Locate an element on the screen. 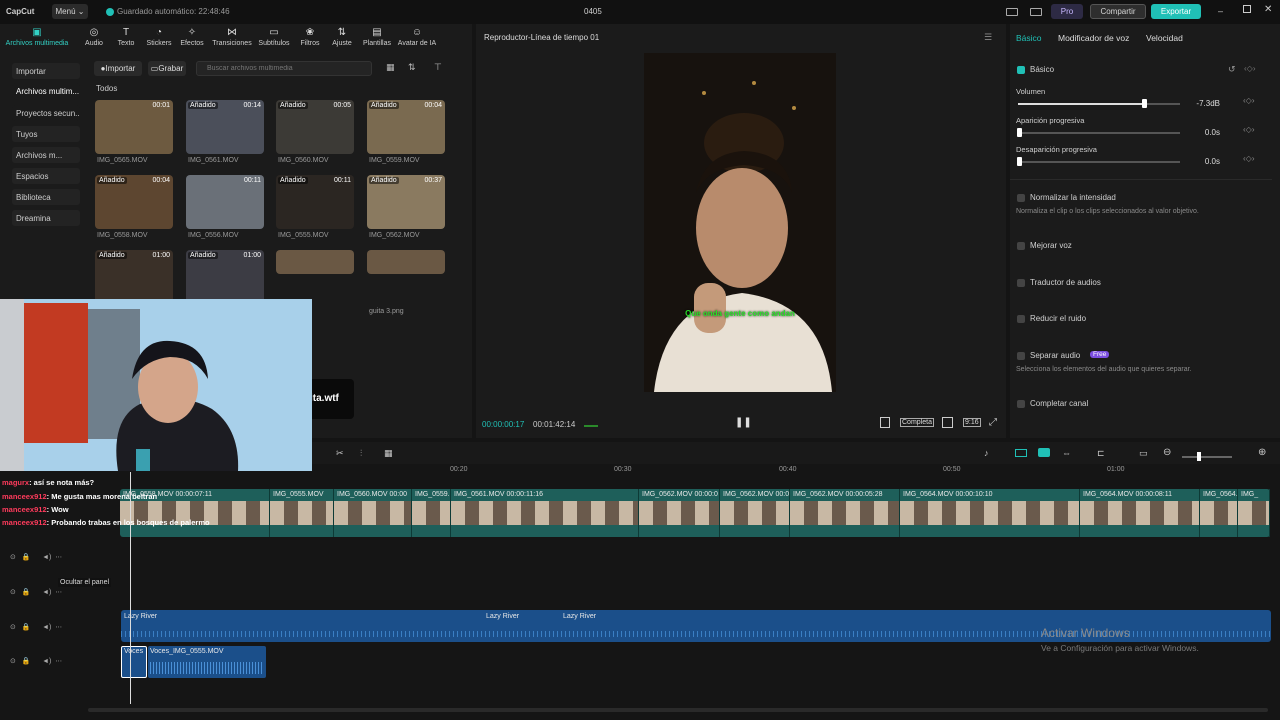 This screenshot has height=720, width=1280. media-thumbnail: Añadido 00:14 is located at coordinates (225, 127).